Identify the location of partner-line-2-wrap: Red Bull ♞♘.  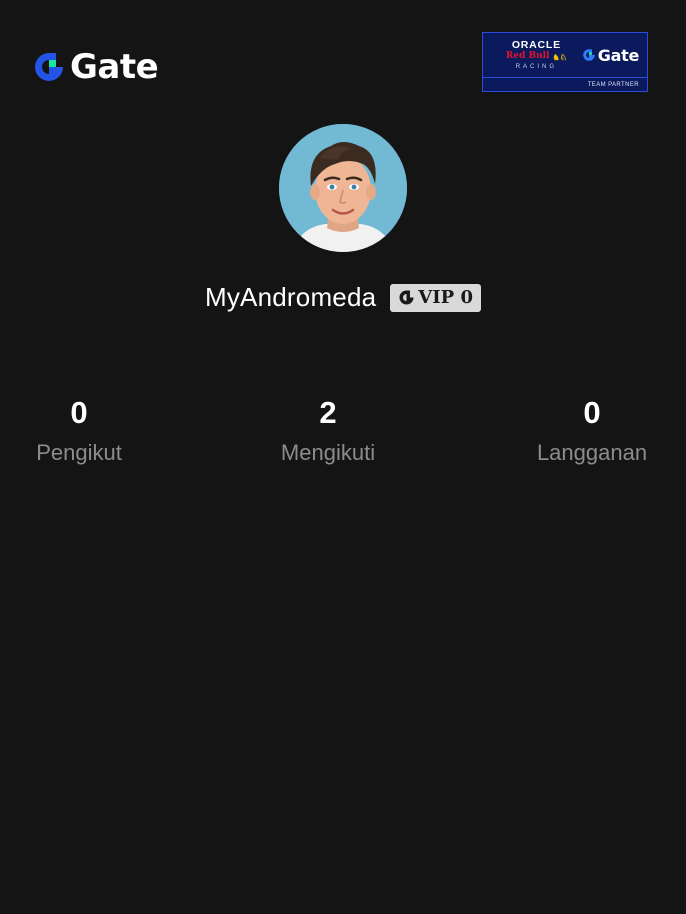
(536, 56).